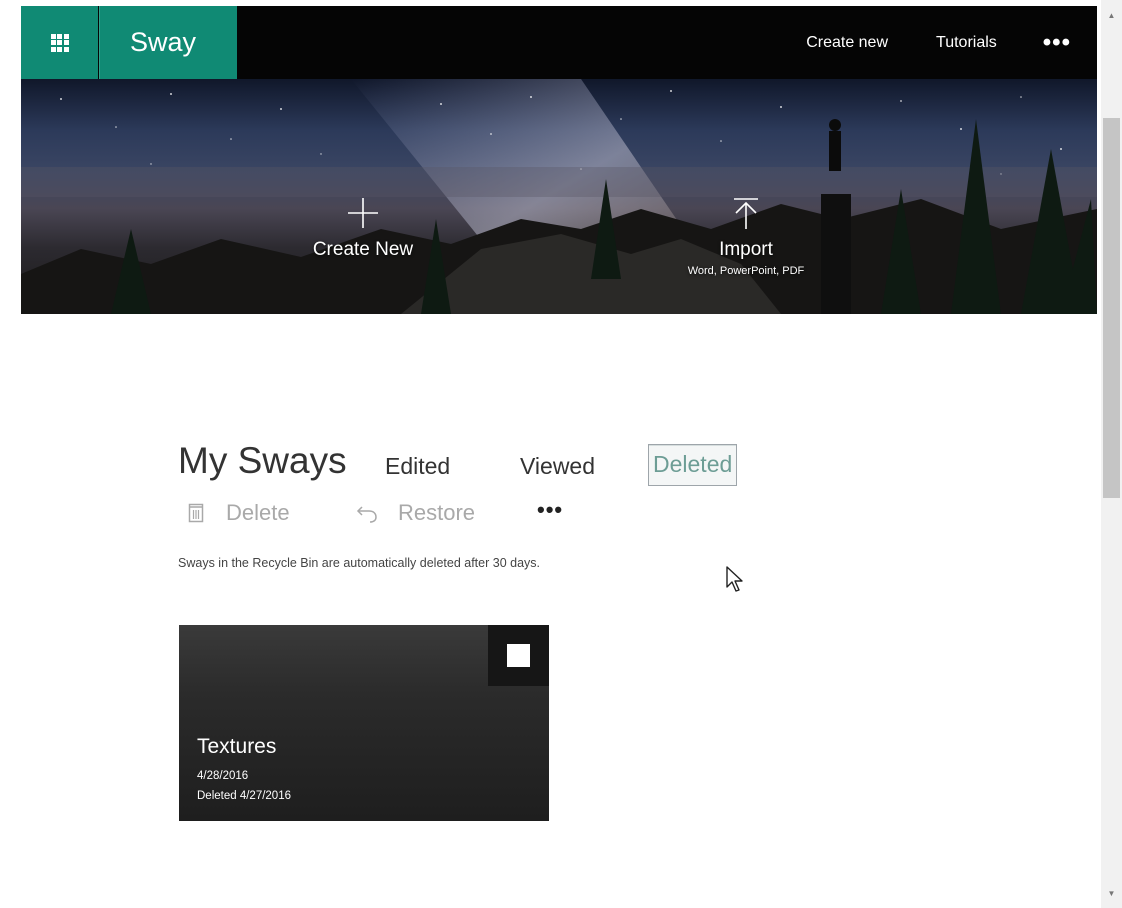 The height and width of the screenshot is (908, 1122). Describe the element at coordinates (1111, 308) in the screenshot. I see `scrollbar-thumb` at that location.